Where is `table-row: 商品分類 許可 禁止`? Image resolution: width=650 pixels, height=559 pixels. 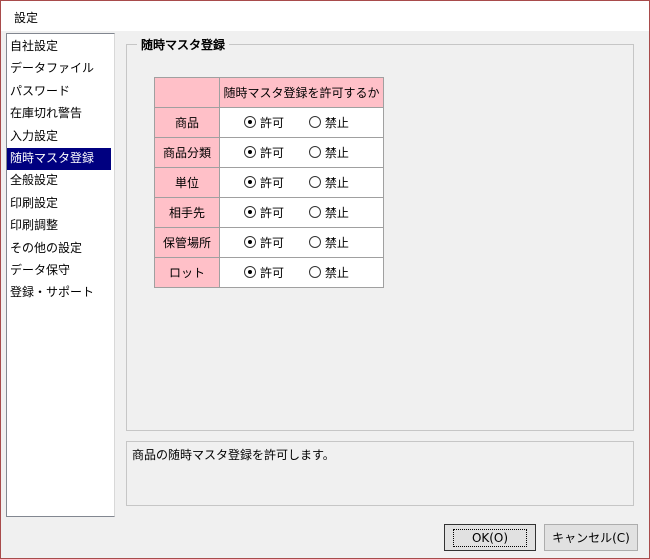
table-row: 商品分類 許可 禁止 is located at coordinates (269, 152).